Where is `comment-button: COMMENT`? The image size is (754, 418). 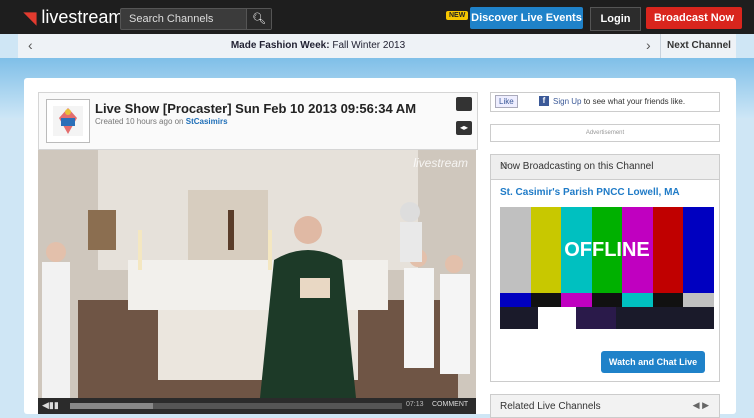
comment-button: COMMENT is located at coordinates (450, 404).